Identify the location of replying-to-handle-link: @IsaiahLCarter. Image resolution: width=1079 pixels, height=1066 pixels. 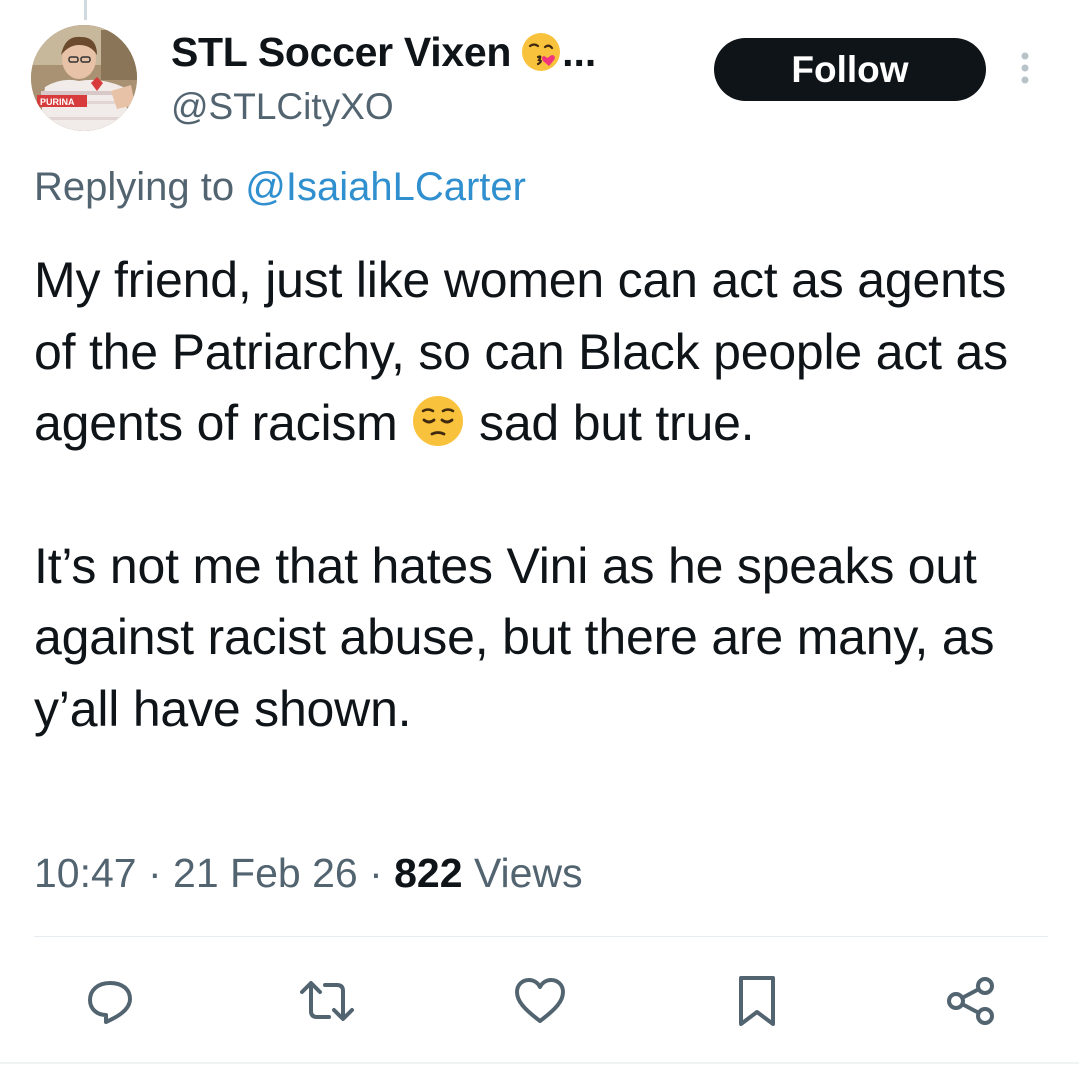
(385, 187).